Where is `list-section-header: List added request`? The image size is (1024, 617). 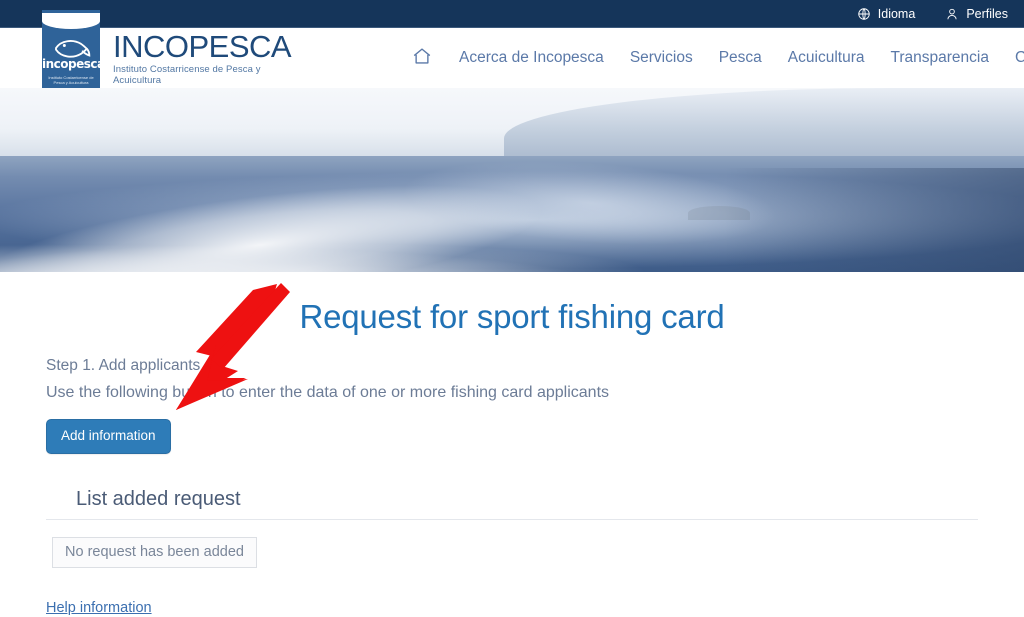
list-section-header: List added request is located at coordinates (512, 504).